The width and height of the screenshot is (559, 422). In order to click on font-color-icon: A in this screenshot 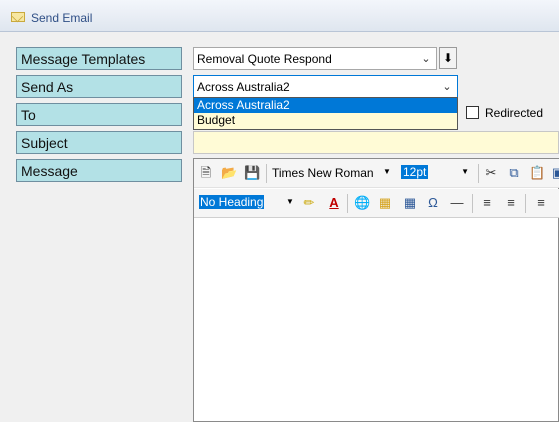, I will do `click(334, 203)`.